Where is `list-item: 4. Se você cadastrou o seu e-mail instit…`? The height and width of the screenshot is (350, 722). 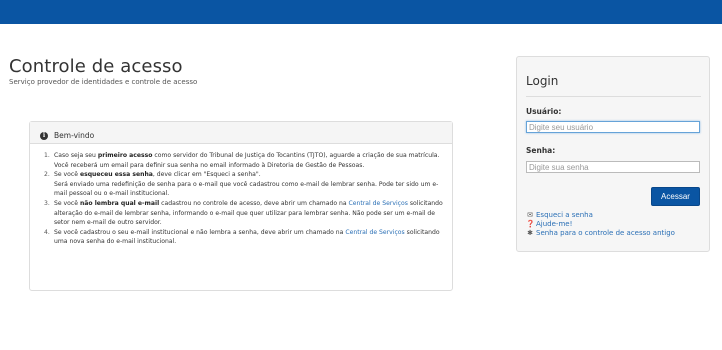 list-item: 4. Se você cadastrou o seu e-mail instit… is located at coordinates (244, 237).